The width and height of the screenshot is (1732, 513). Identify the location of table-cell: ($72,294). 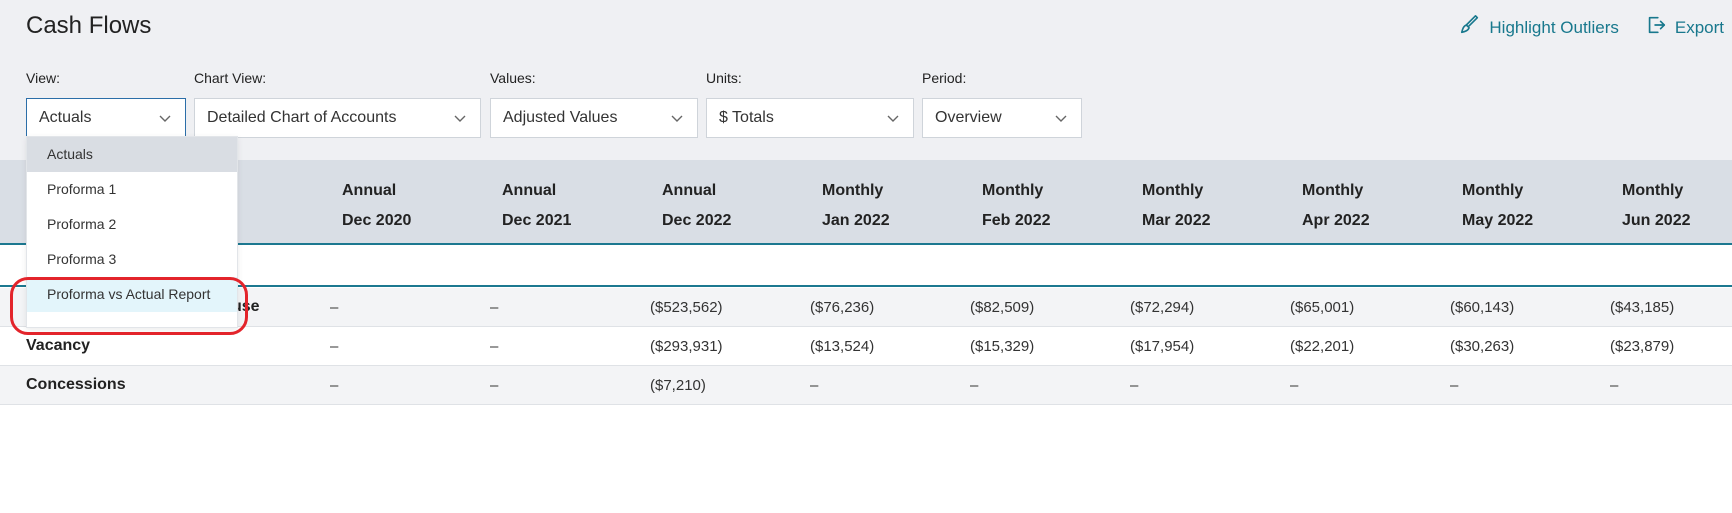
(1162, 307).